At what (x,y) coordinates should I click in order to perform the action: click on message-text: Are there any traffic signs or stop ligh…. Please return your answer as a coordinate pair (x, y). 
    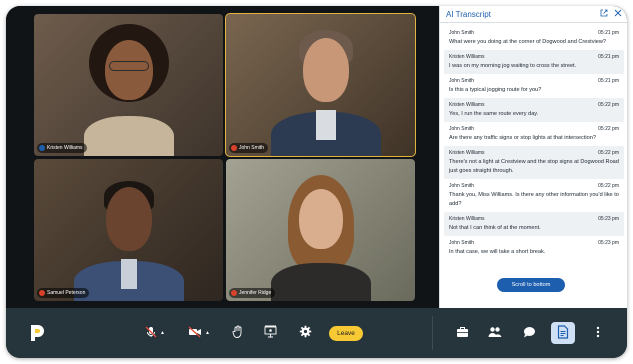
    Looking at the image, I should click on (522, 138).